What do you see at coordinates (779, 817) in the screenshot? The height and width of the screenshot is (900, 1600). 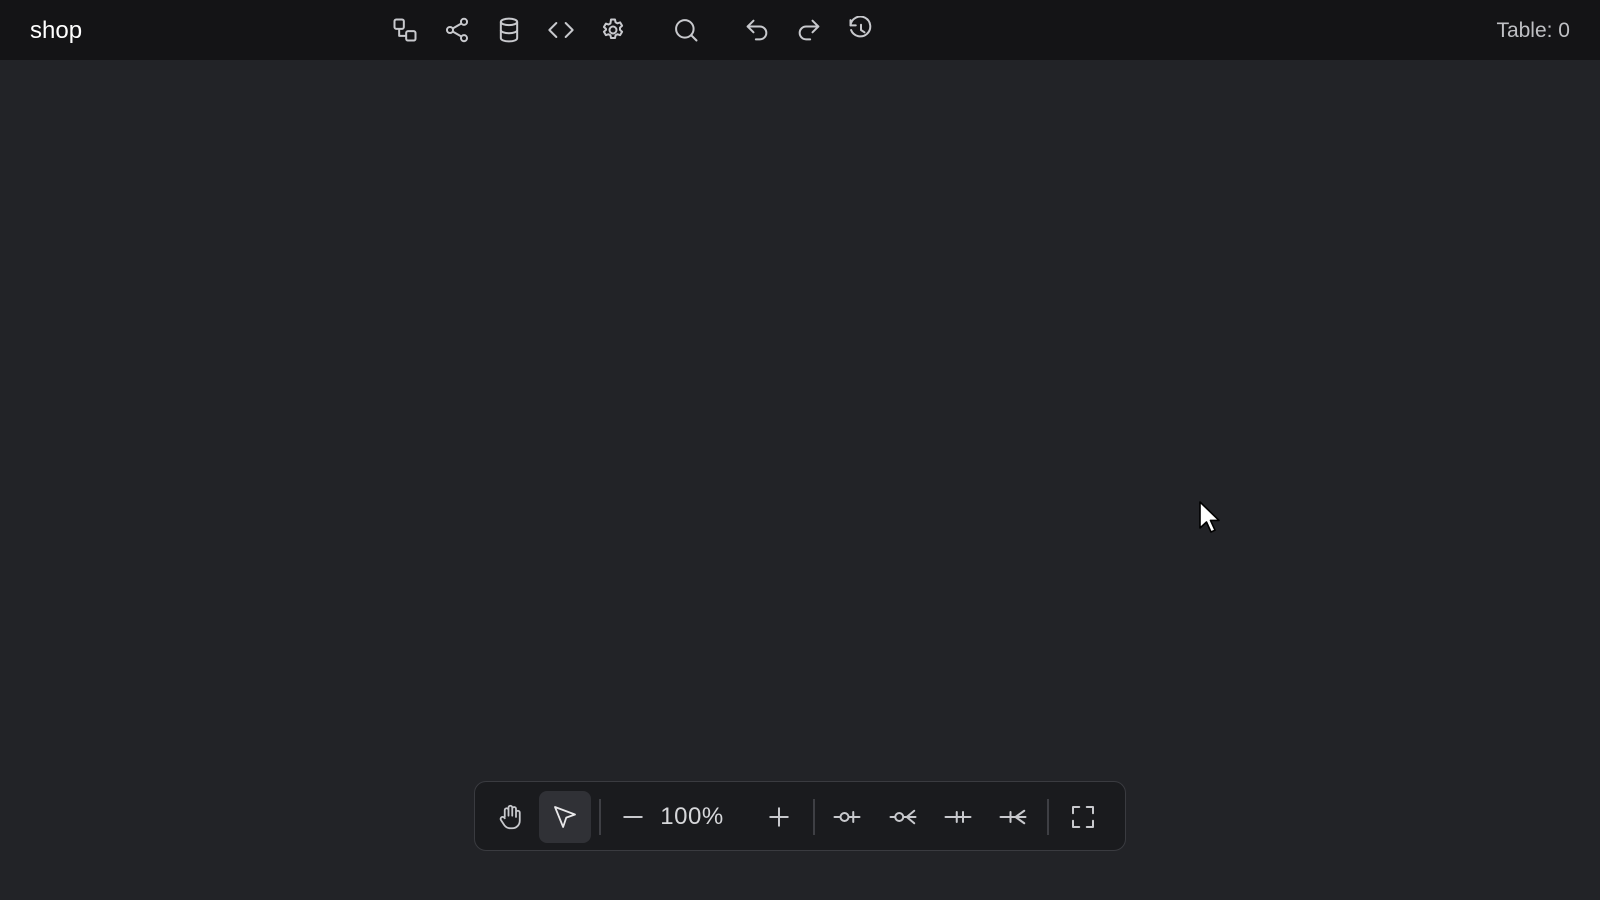 I see `zoom-in-button` at bounding box center [779, 817].